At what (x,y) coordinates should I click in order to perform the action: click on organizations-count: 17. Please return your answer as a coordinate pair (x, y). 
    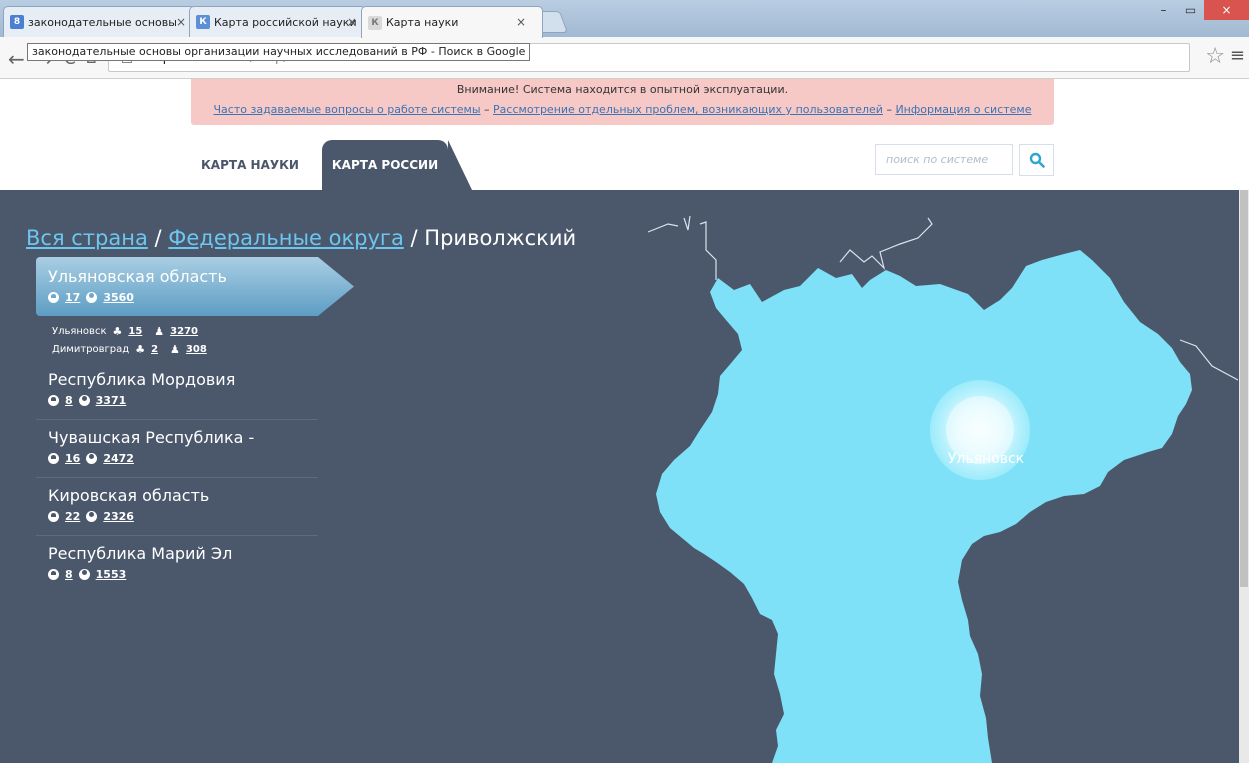
    Looking at the image, I should click on (72, 297).